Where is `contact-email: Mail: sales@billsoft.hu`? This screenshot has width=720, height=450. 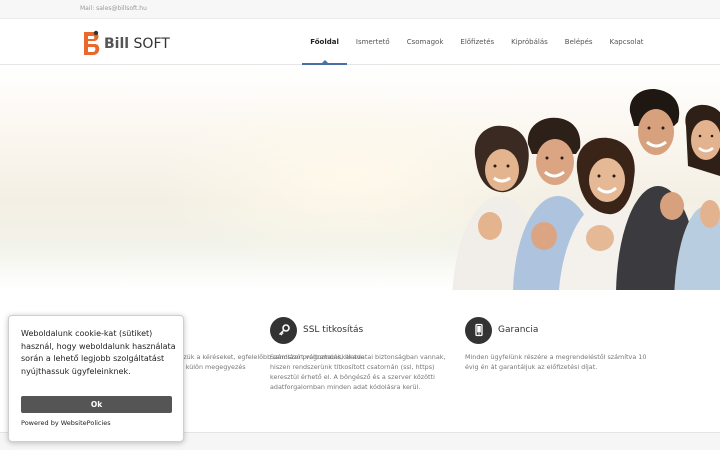
contact-email: Mail: sales@billsoft.hu is located at coordinates (113, 8).